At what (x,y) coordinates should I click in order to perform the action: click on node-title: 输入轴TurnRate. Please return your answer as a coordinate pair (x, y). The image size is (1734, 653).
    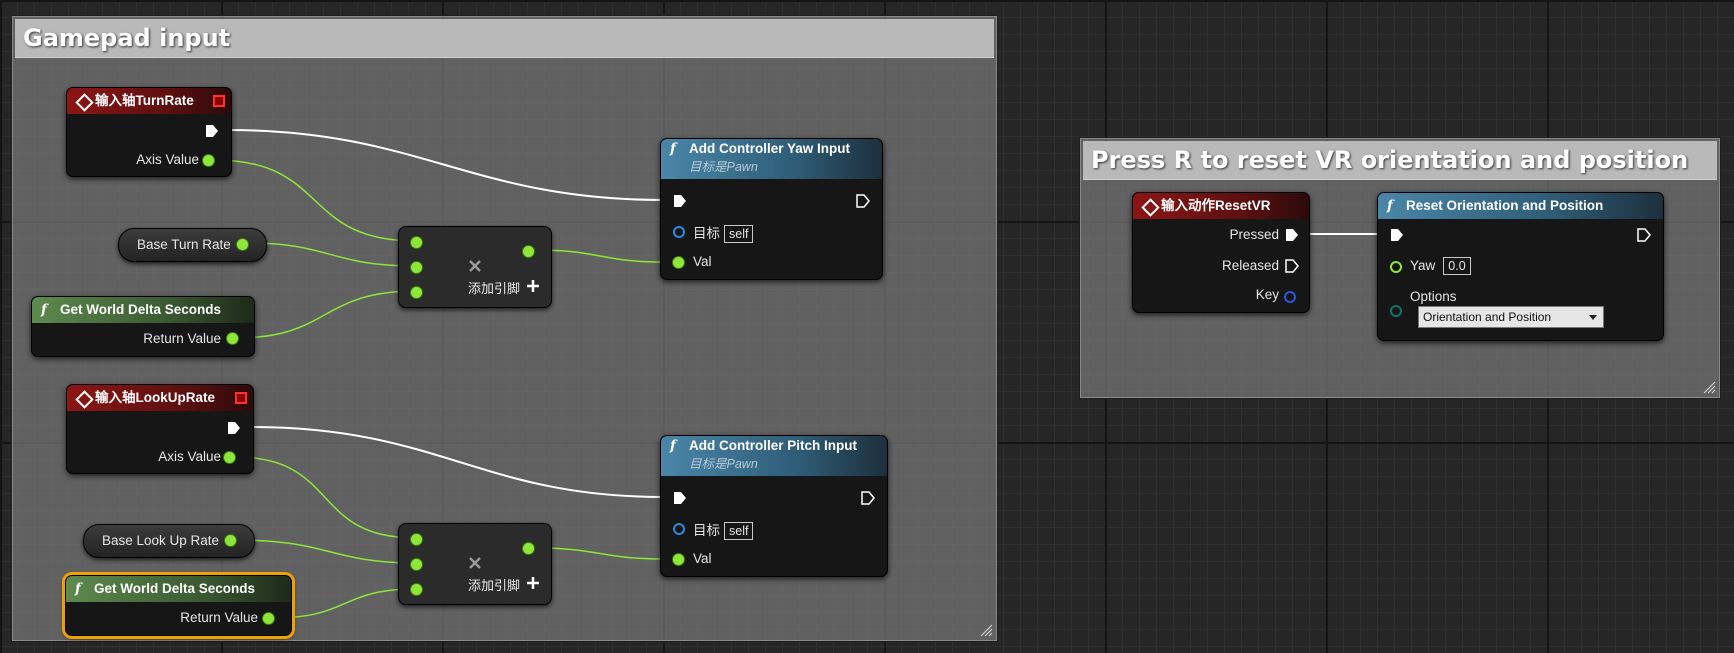
    Looking at the image, I should click on (144, 100).